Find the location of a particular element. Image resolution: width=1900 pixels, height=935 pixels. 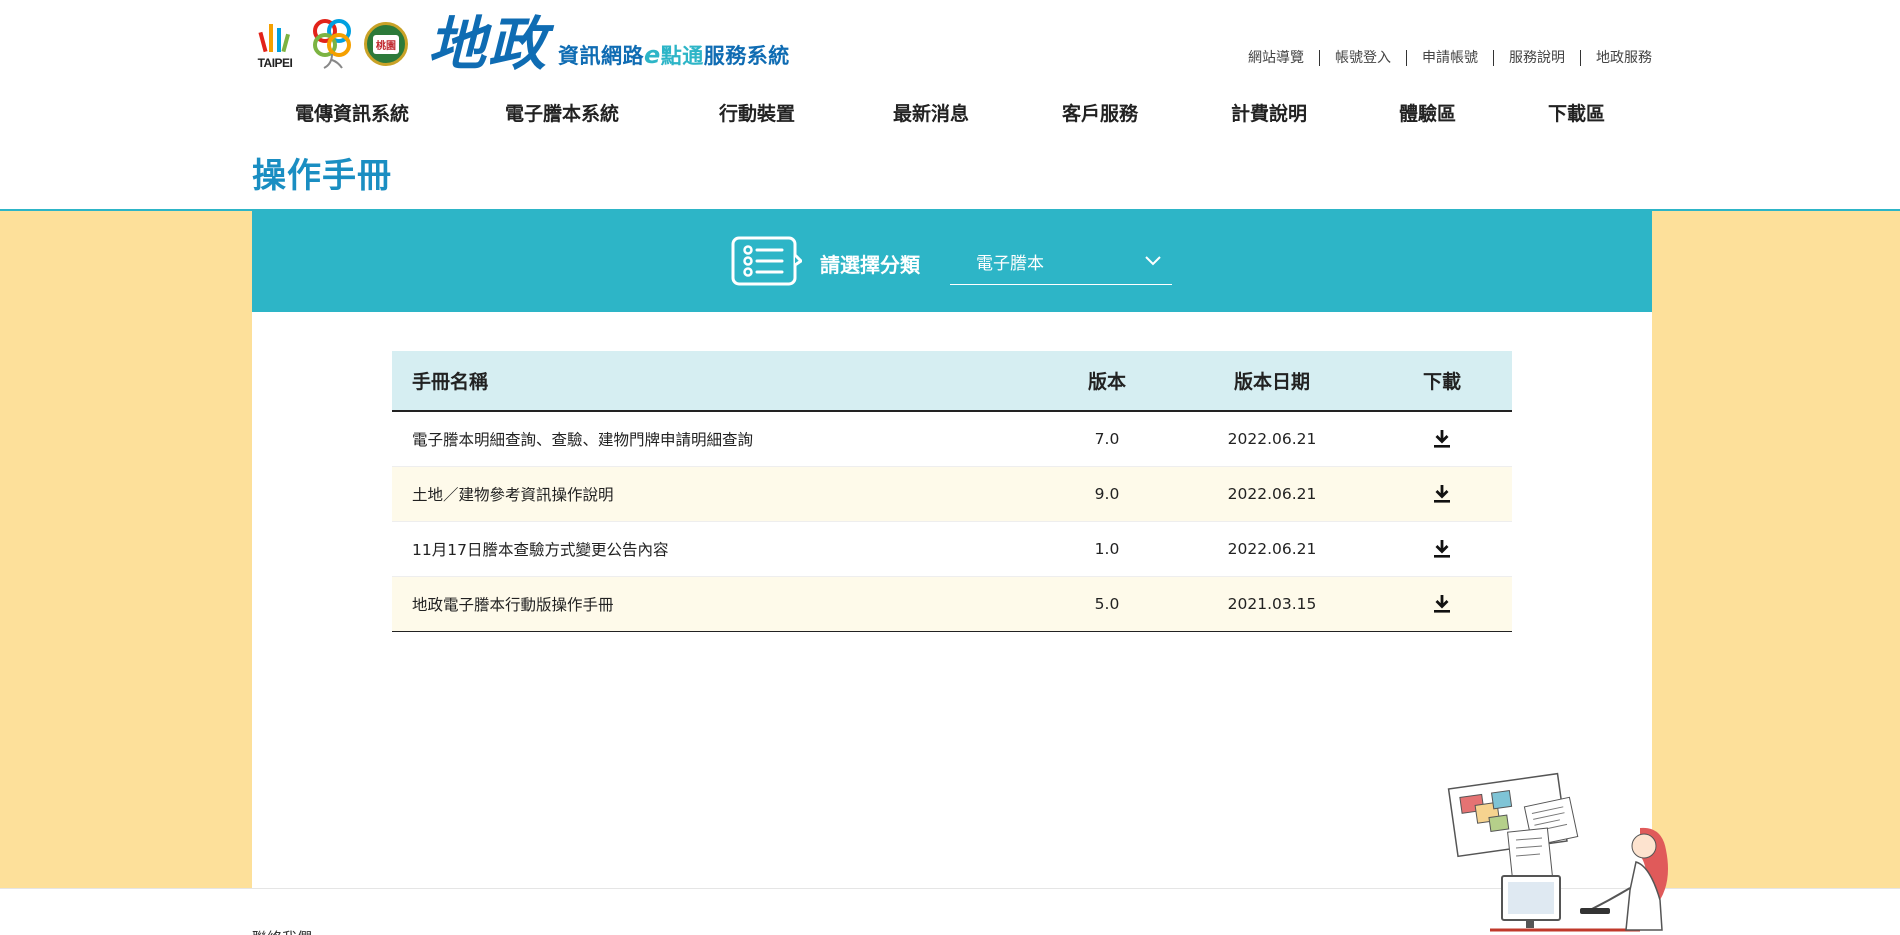

manual-version: 5.0 is located at coordinates (1107, 604).